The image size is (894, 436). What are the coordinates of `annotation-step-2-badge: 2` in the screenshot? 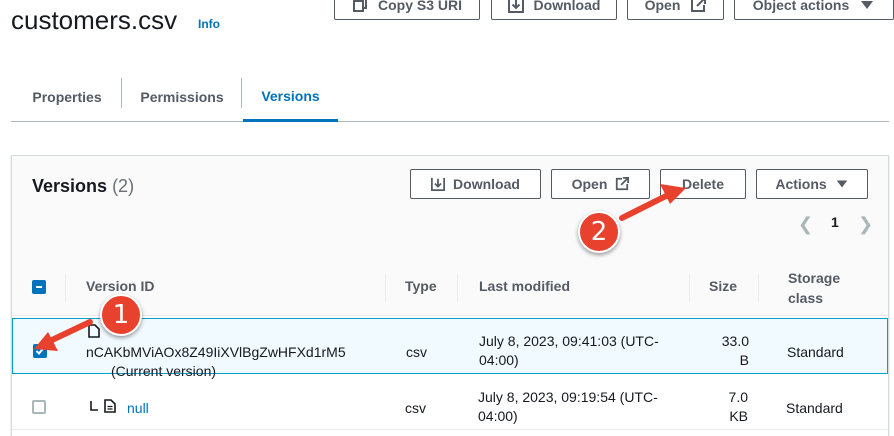 It's located at (599, 232).